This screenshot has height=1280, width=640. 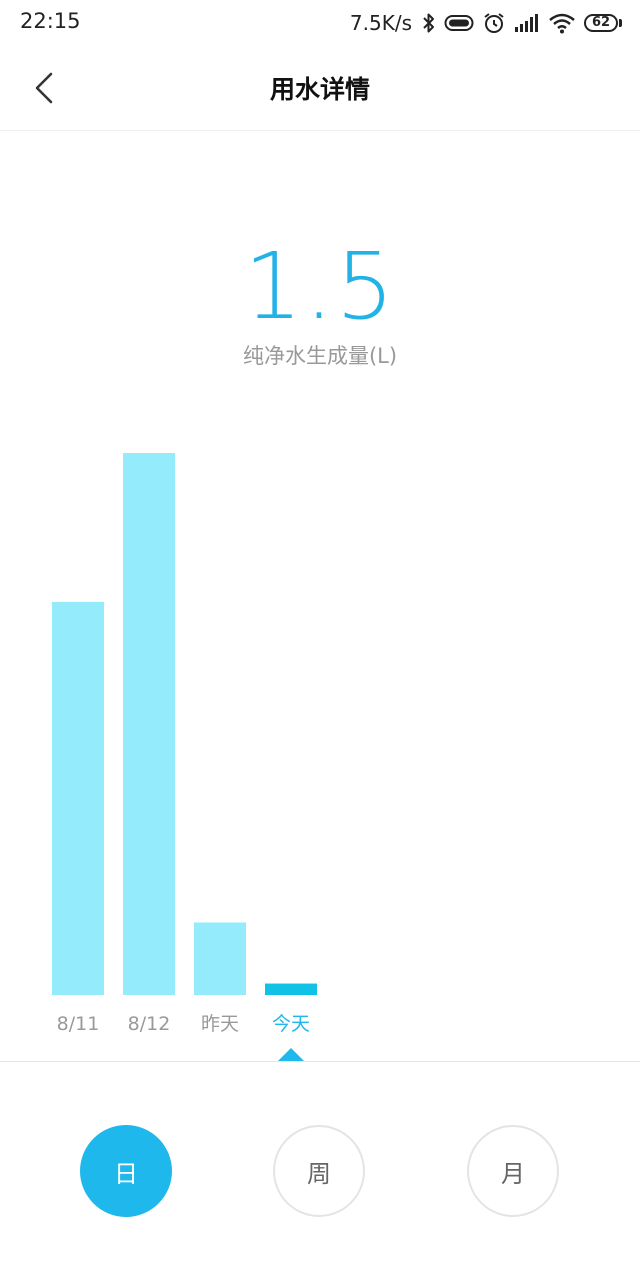 What do you see at coordinates (527, 23) in the screenshot?
I see `signal-icon` at bounding box center [527, 23].